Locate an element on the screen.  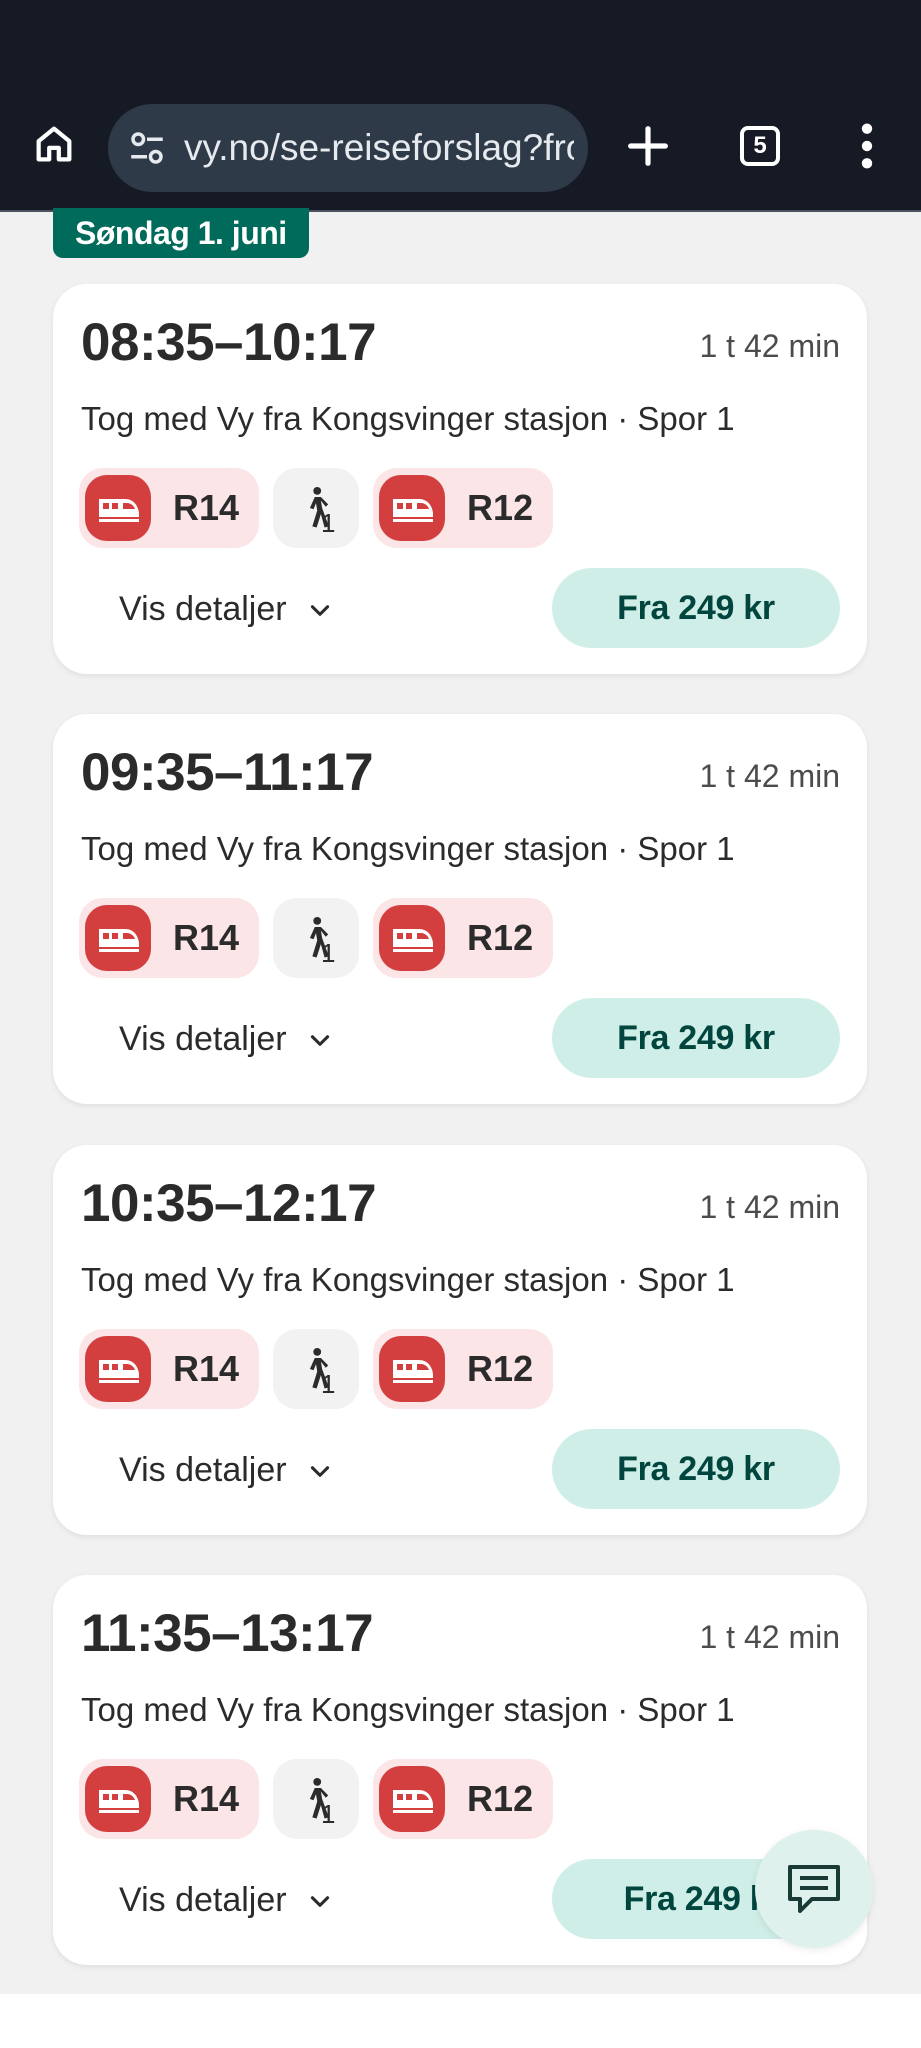
tab-count: 5 is located at coordinates (760, 146).